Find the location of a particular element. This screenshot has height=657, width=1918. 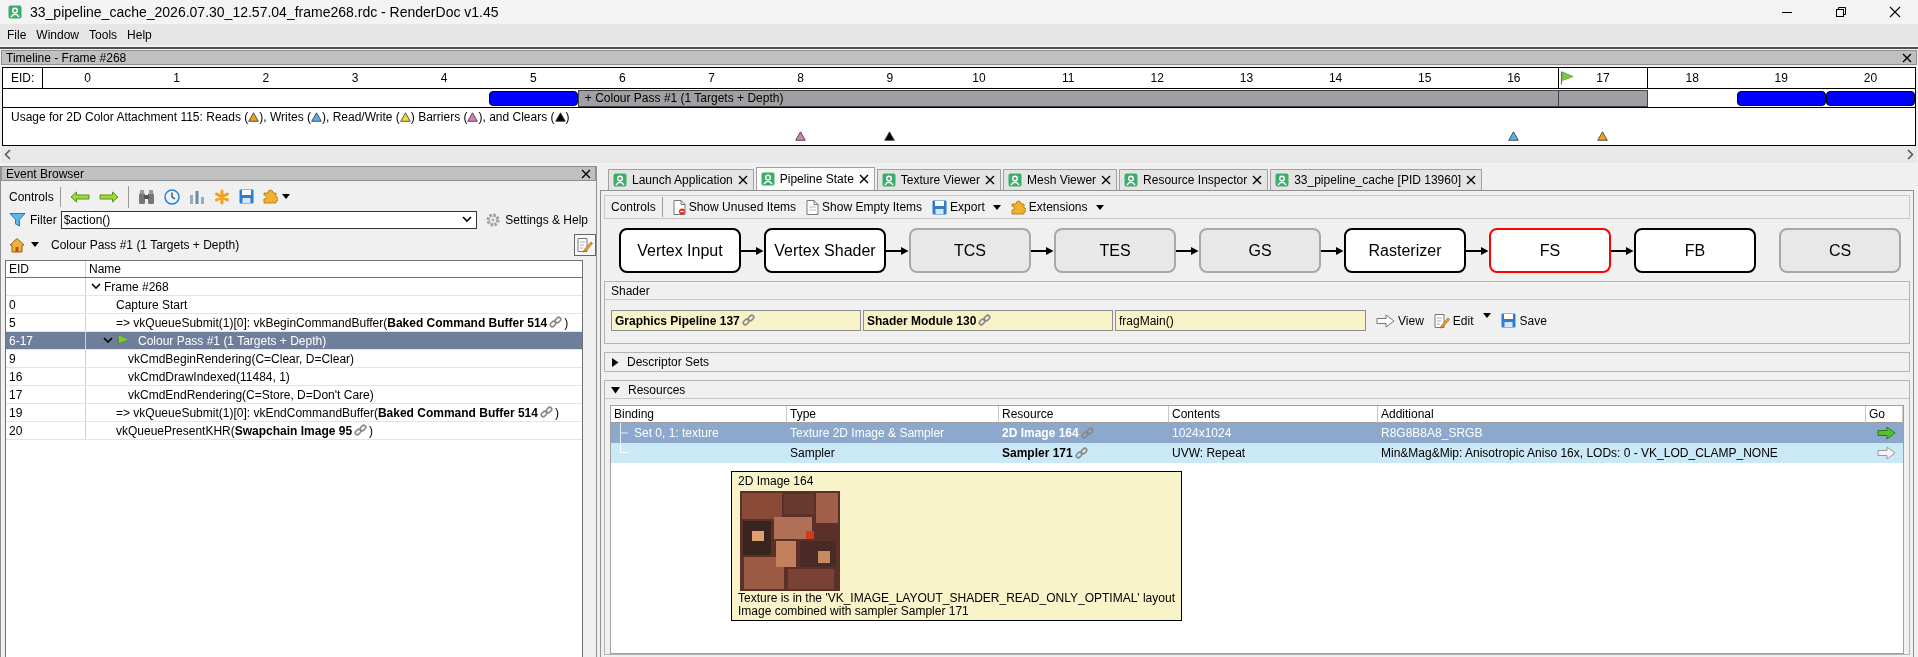

tick-label: 16 is located at coordinates (1514, 78).